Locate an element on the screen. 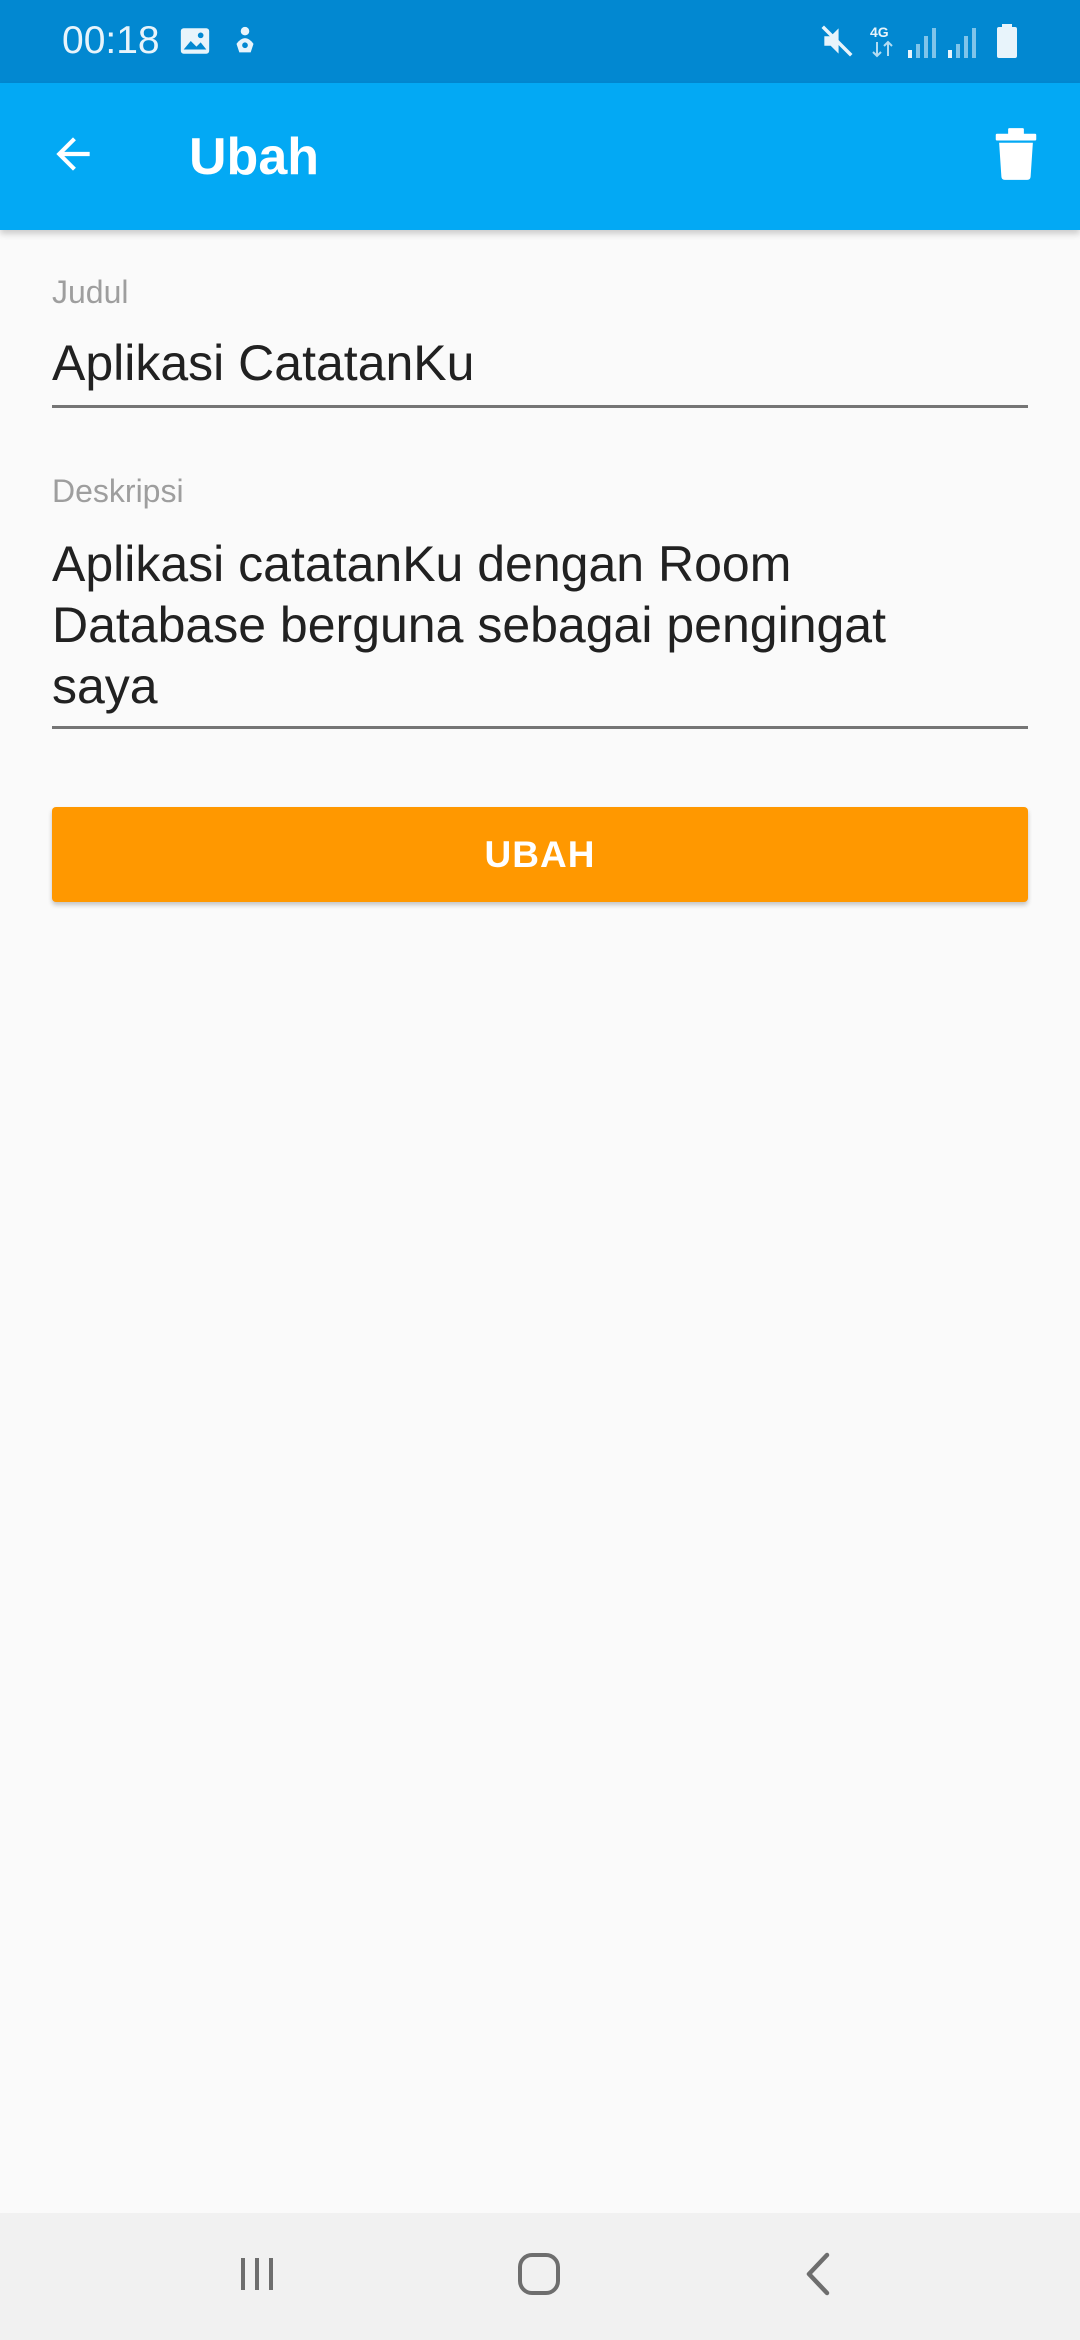  page-title: Ubah is located at coordinates (254, 157).